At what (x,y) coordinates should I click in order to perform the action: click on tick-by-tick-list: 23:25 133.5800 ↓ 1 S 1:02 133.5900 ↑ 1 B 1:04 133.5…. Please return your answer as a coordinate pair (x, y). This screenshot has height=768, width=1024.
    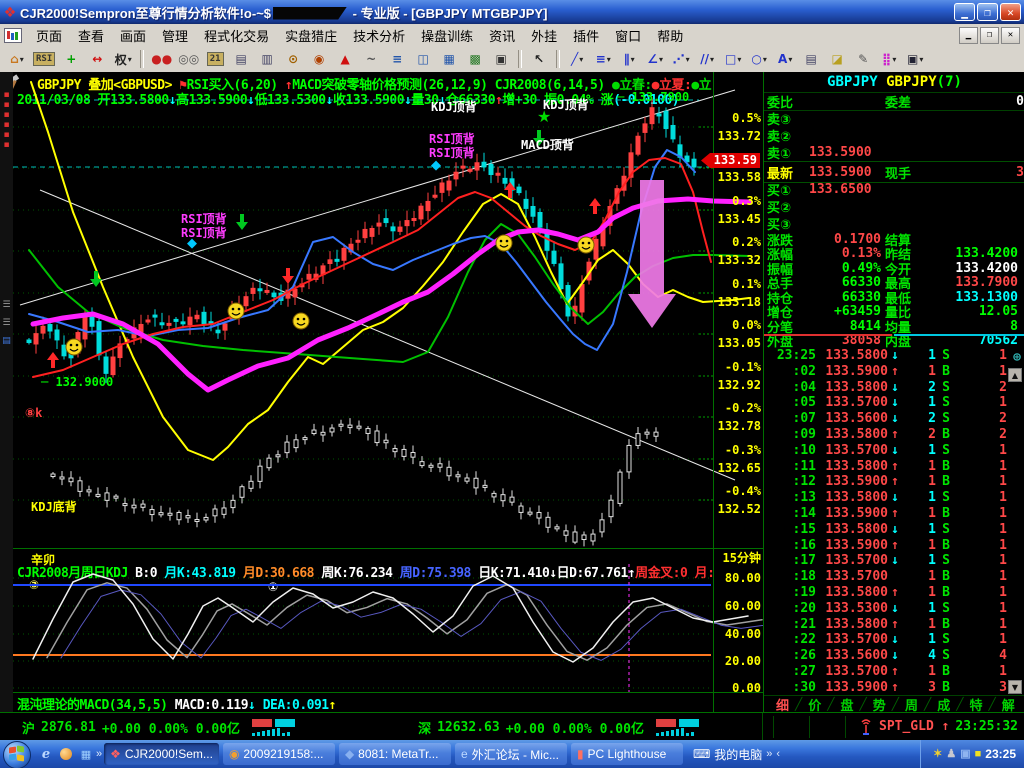
    Looking at the image, I should click on (894, 522).